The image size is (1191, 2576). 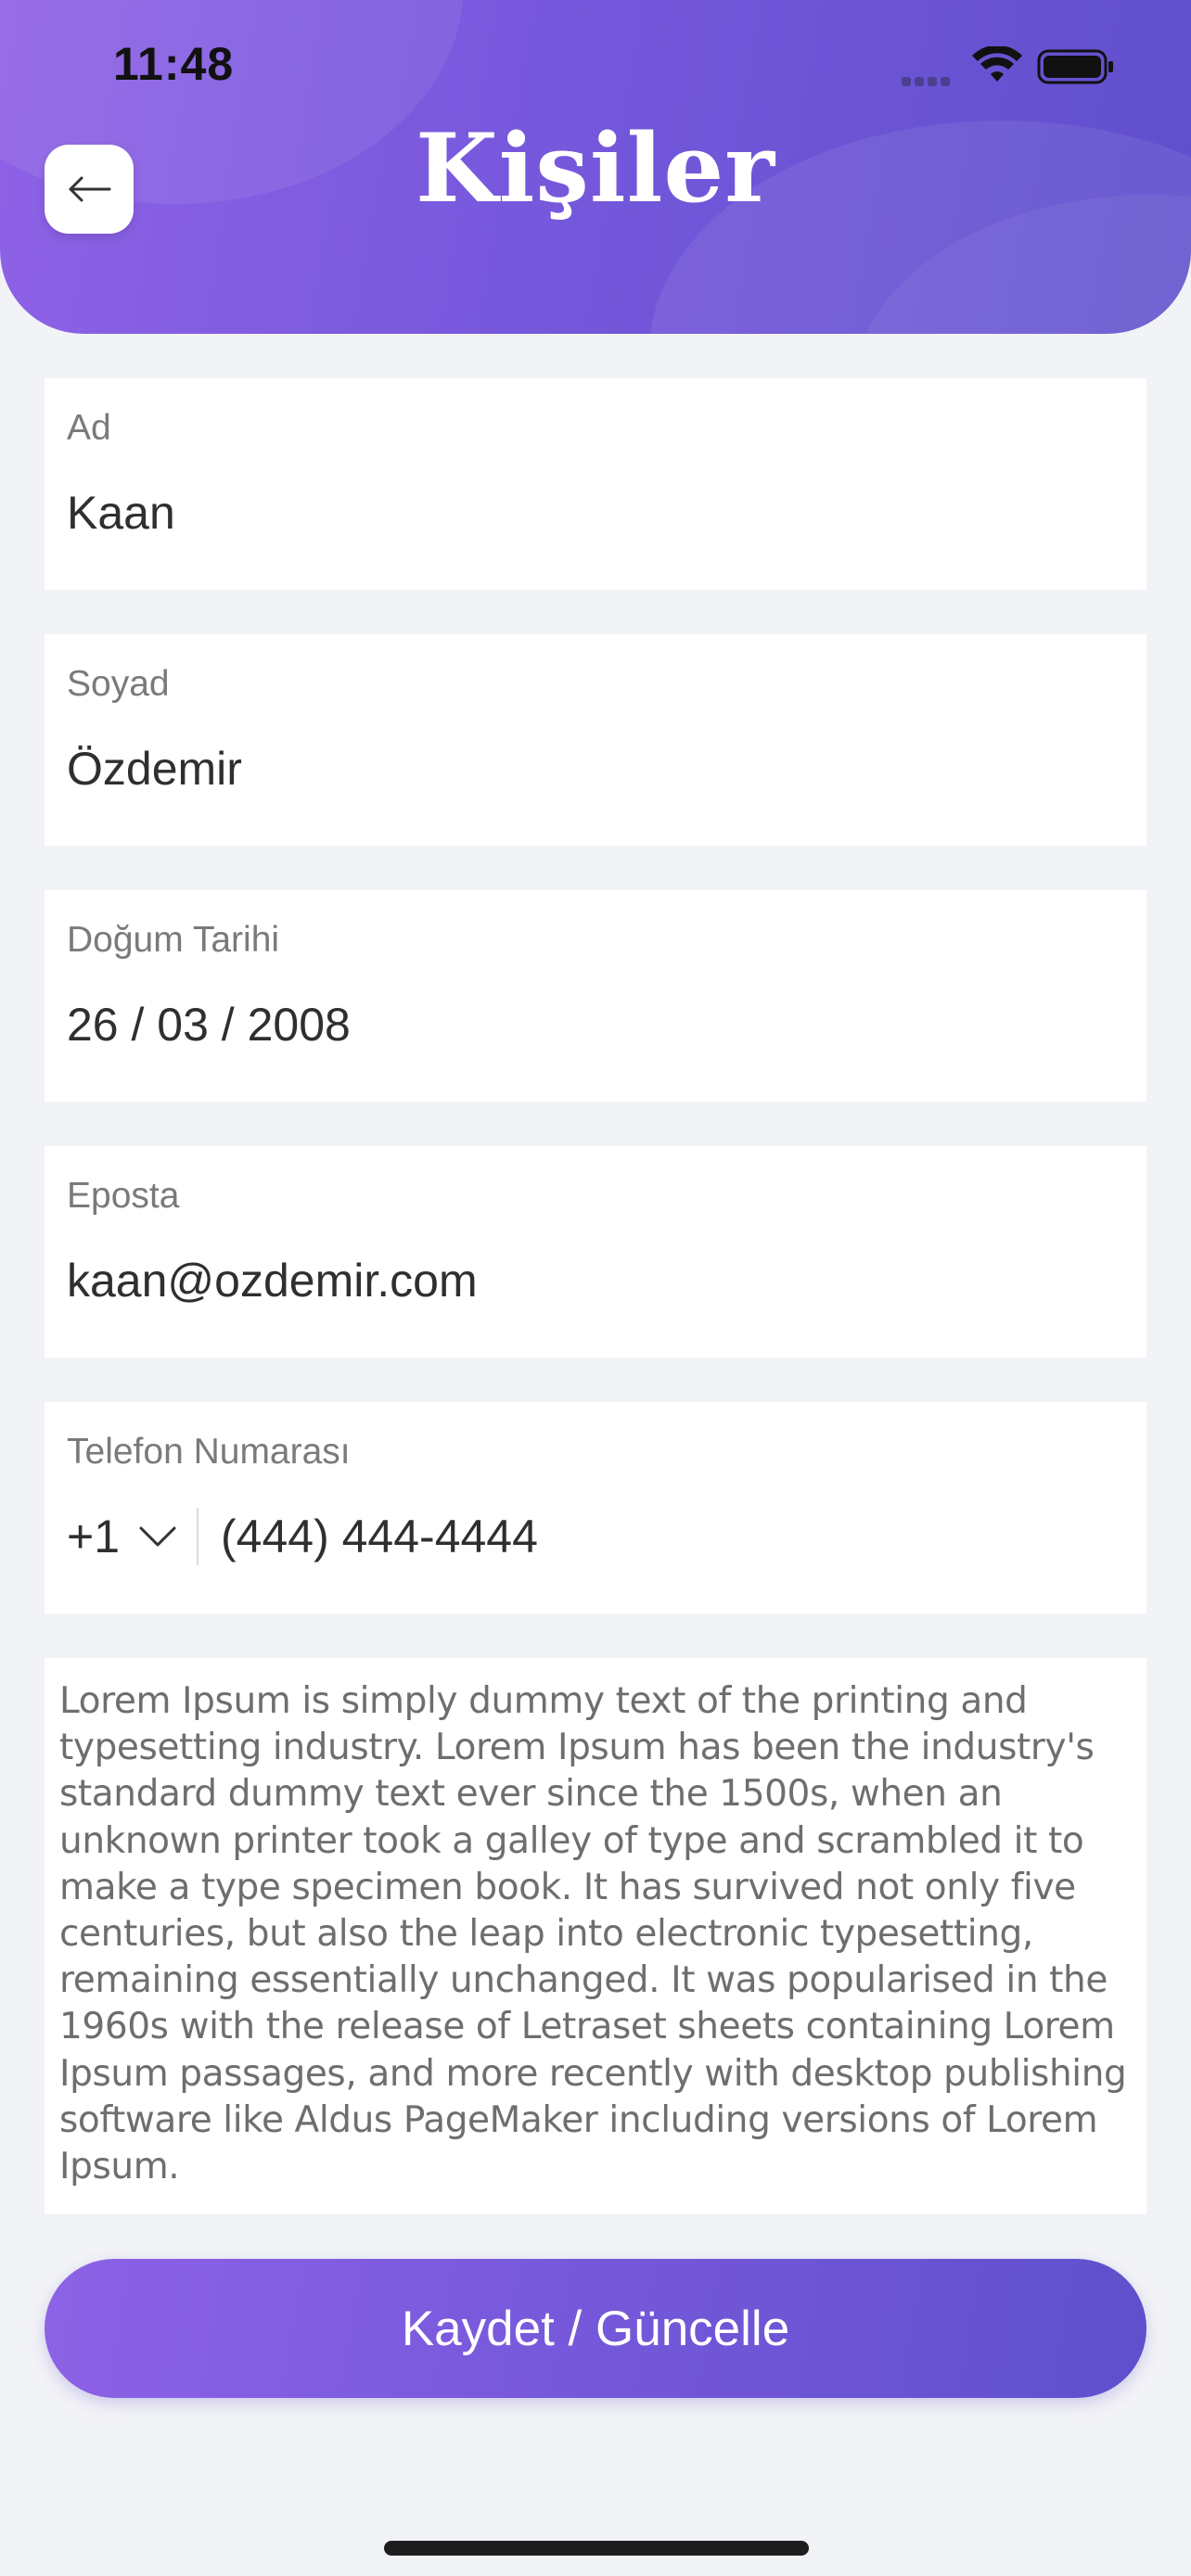 I want to click on chevron-down-icon, so click(x=157, y=1535).